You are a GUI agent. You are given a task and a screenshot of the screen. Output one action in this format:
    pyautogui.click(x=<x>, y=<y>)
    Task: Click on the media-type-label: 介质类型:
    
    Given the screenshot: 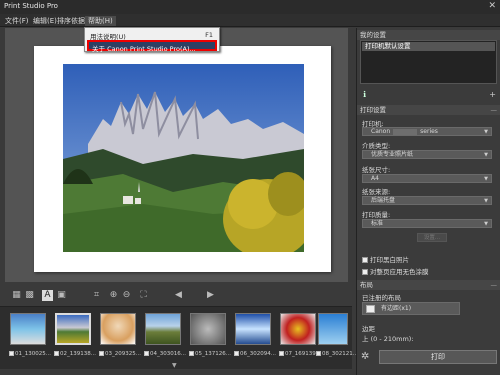 What is the action you would take?
    pyautogui.click(x=376, y=146)
    